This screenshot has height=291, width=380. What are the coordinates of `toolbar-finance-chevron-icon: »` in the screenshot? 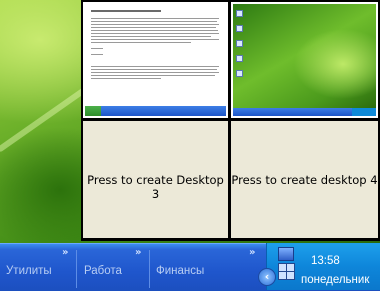 It's located at (252, 252).